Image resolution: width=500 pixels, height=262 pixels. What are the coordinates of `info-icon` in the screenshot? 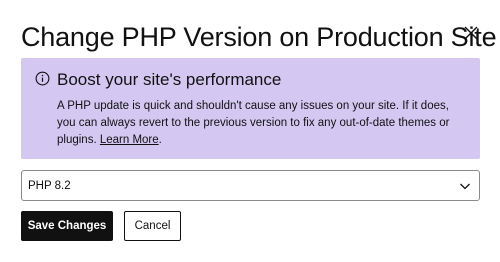 It's located at (42, 78).